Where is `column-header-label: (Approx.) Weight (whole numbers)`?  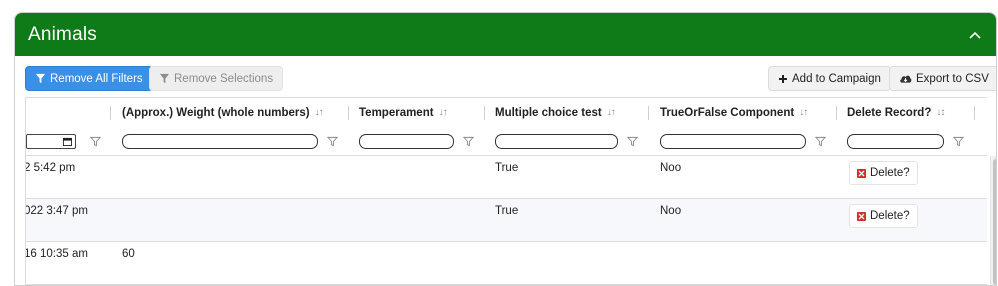
column-header-label: (Approx.) Weight (whole numbers) is located at coordinates (216, 112).